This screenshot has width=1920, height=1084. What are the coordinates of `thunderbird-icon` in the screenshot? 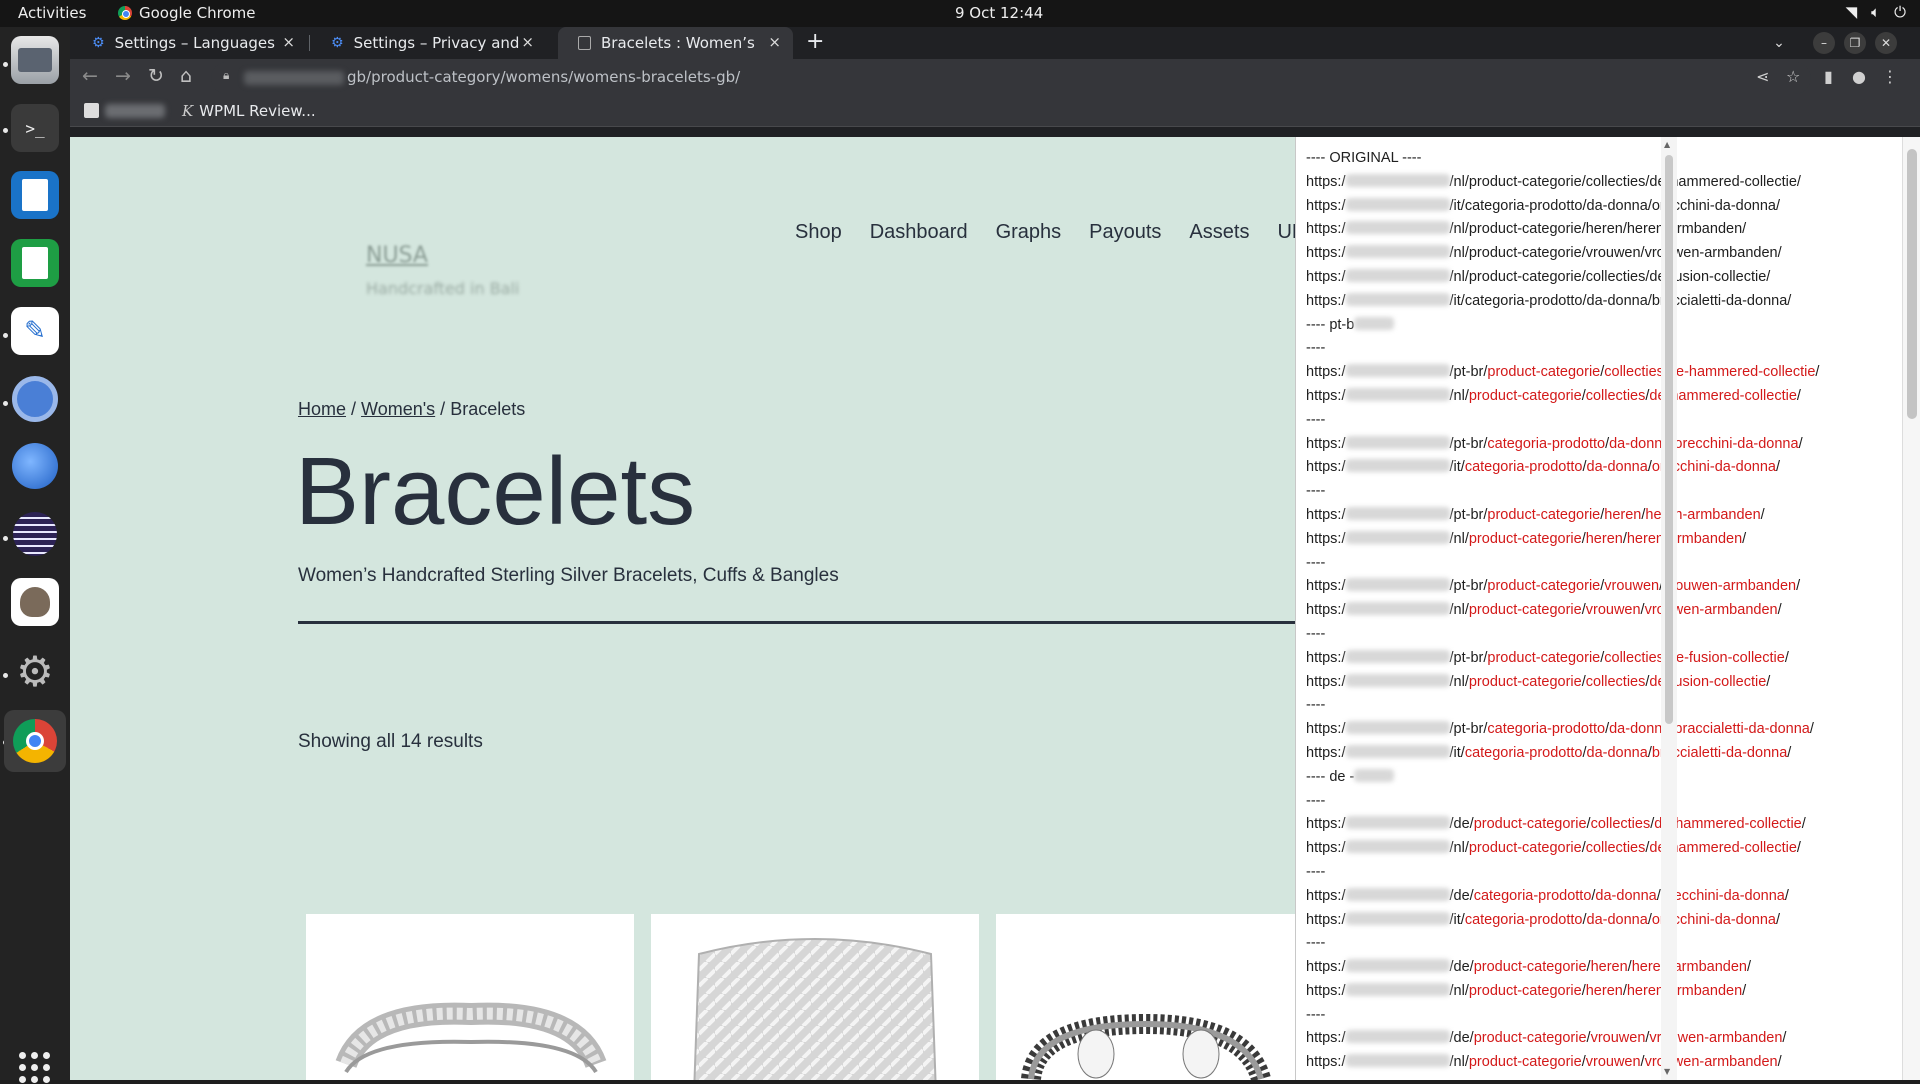 It's located at (35, 466).